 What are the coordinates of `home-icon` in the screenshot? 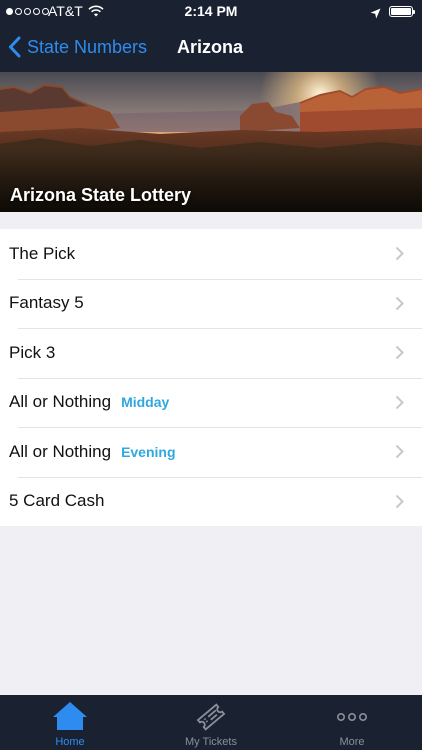 It's located at (70, 718).